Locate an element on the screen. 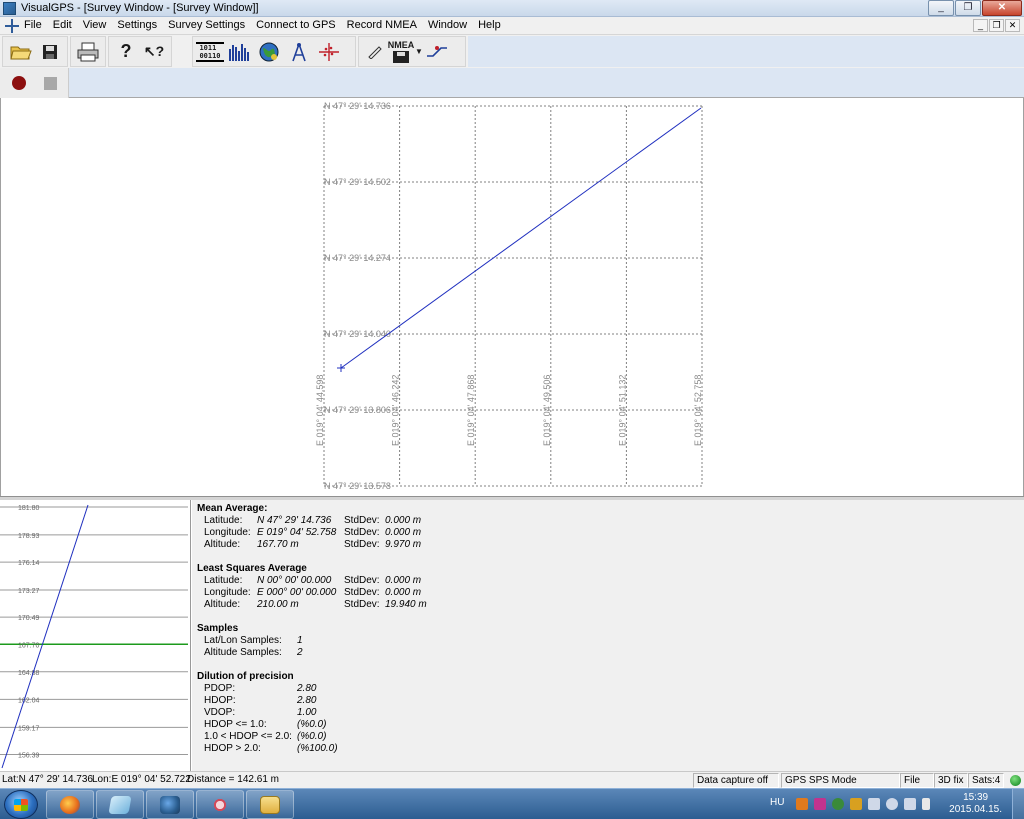 The height and width of the screenshot is (819, 1024). menu-file: File is located at coordinates (33, 25).